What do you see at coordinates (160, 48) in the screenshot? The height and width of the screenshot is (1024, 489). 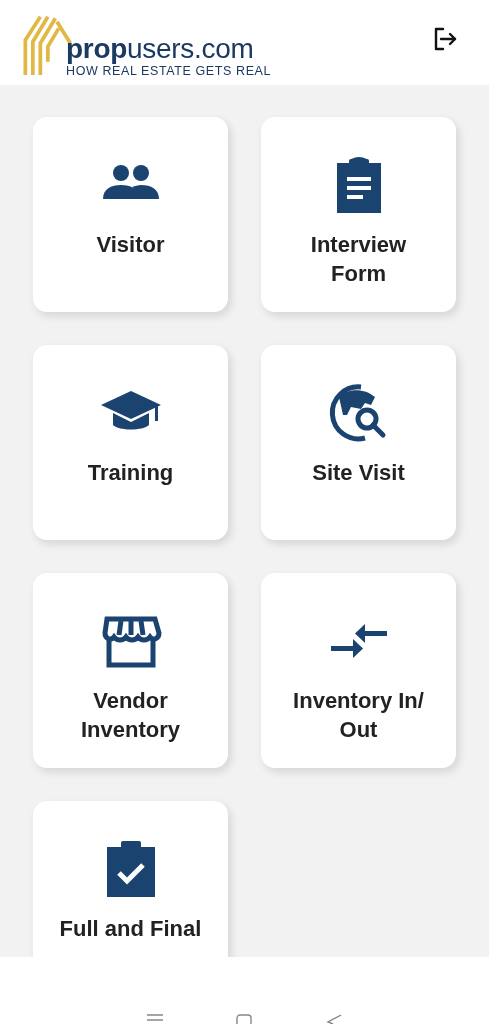 I see `logo-wordmark: propusers.com` at bounding box center [160, 48].